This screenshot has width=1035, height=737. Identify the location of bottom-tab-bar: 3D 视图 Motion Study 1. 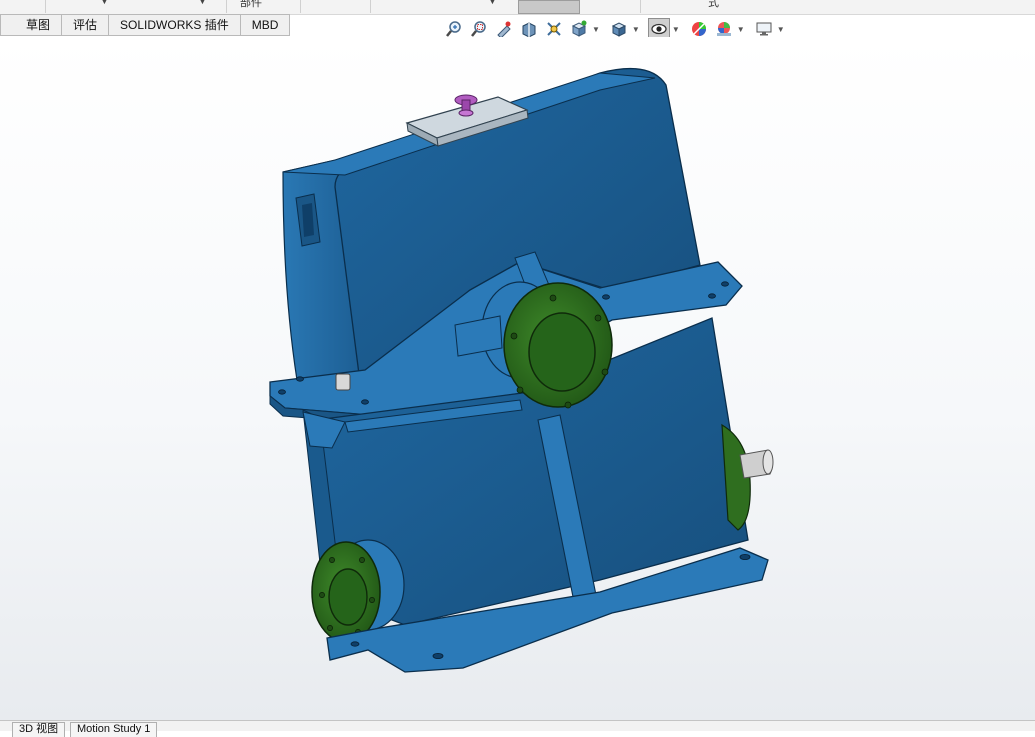
(517, 728).